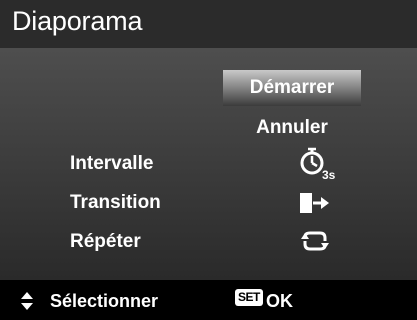 The image size is (417, 320). I want to click on transition-icon, so click(315, 203).